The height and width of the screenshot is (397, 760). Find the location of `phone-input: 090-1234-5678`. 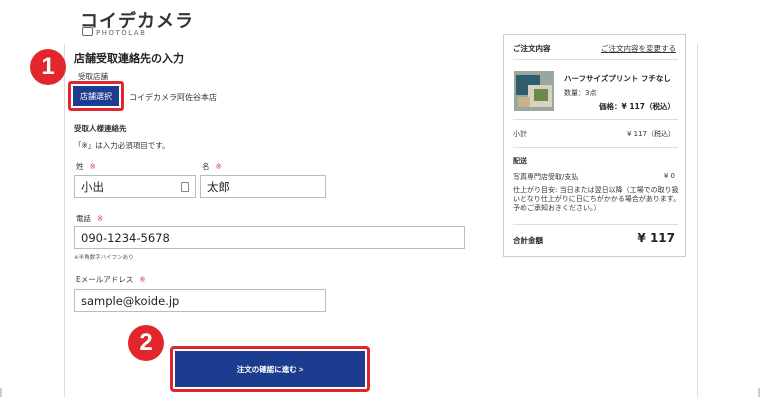

phone-input: 090-1234-5678 is located at coordinates (269, 237).